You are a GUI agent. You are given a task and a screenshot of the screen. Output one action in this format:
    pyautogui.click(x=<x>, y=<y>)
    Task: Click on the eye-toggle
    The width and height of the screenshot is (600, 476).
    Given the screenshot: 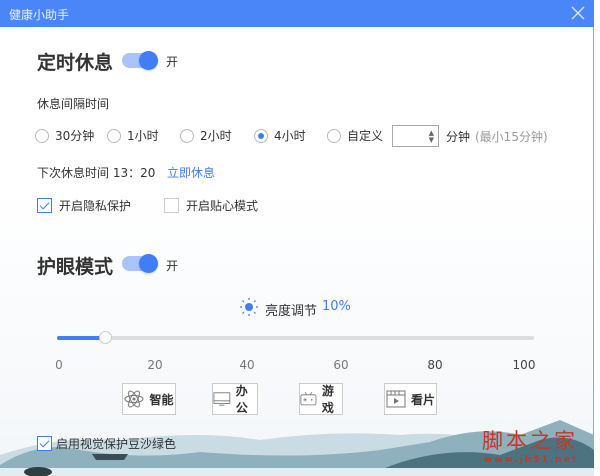 What is the action you would take?
    pyautogui.click(x=140, y=263)
    